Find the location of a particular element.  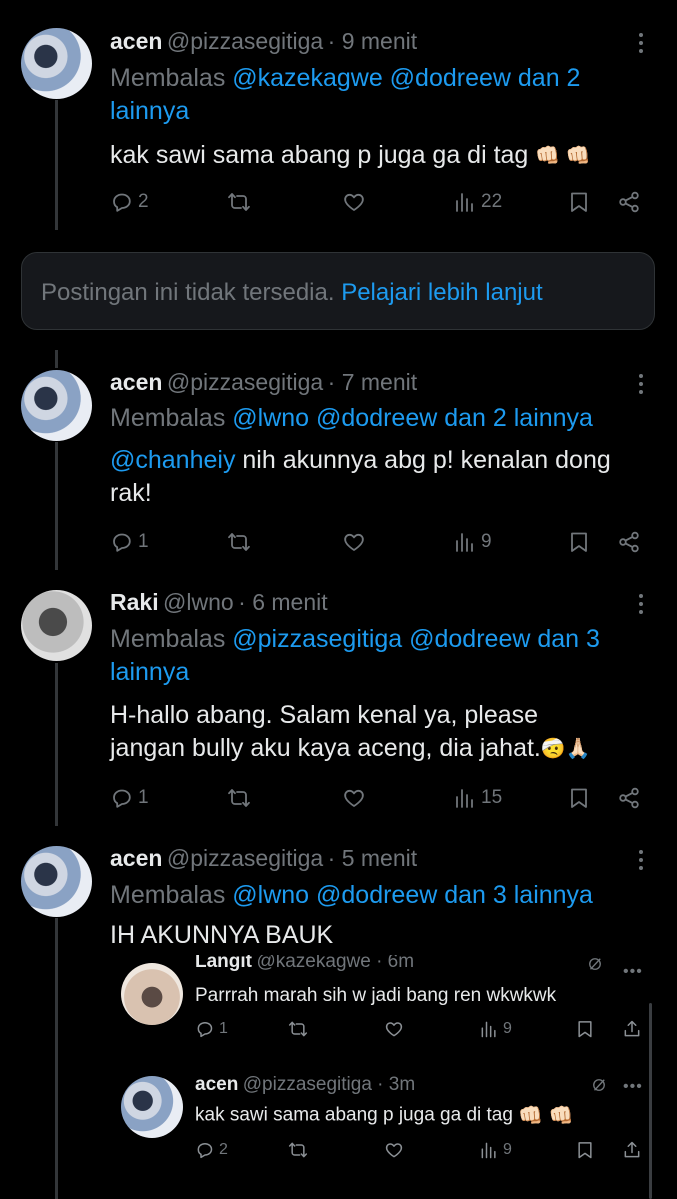

author-handle: @pizzasegitiga · 3m is located at coordinates (329, 1084).